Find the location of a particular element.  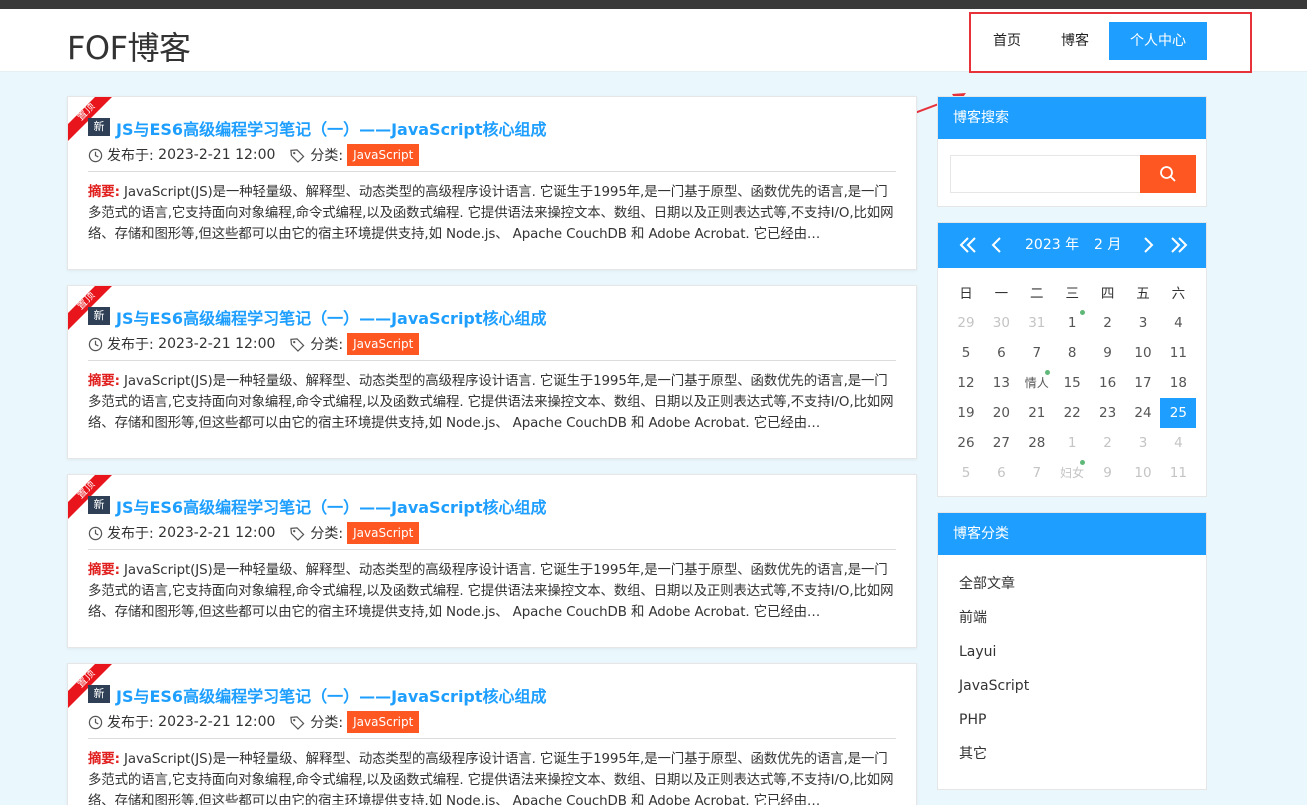

calendar-day: 28 is located at coordinates (1037, 443).